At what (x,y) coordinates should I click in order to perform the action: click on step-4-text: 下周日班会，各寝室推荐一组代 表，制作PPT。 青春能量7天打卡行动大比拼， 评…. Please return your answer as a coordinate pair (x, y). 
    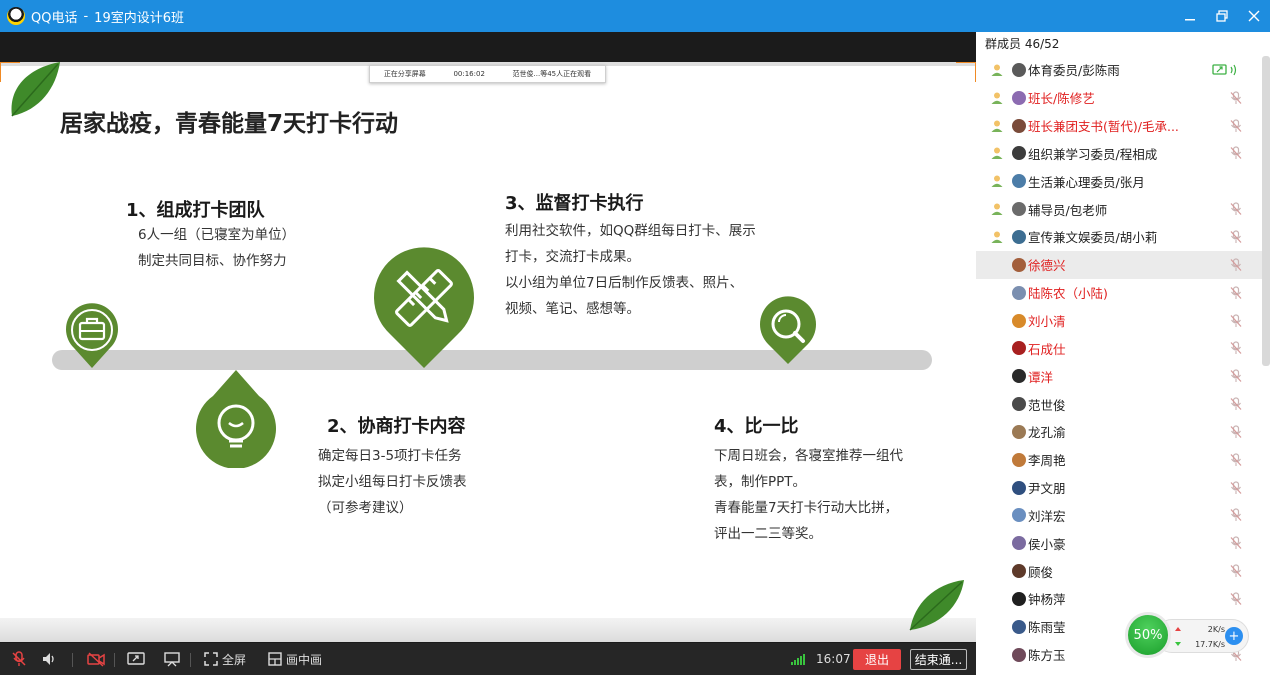
    Looking at the image, I should click on (808, 495).